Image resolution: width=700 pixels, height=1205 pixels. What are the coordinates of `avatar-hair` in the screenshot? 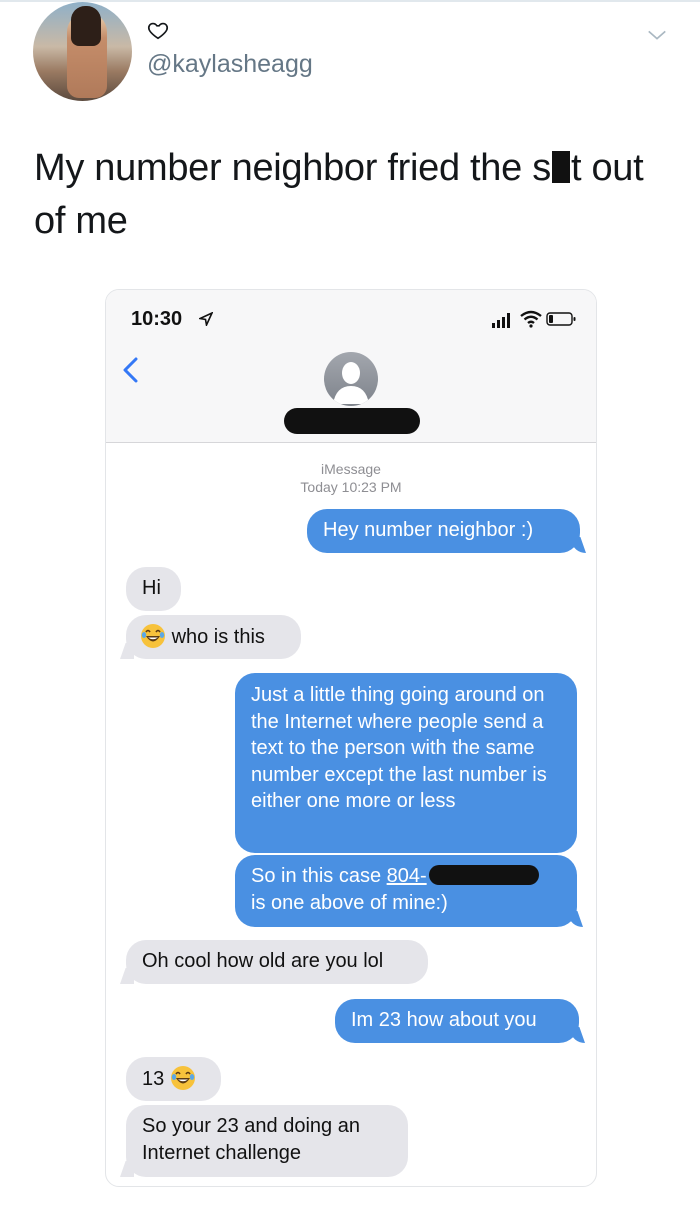 It's located at (86, 26).